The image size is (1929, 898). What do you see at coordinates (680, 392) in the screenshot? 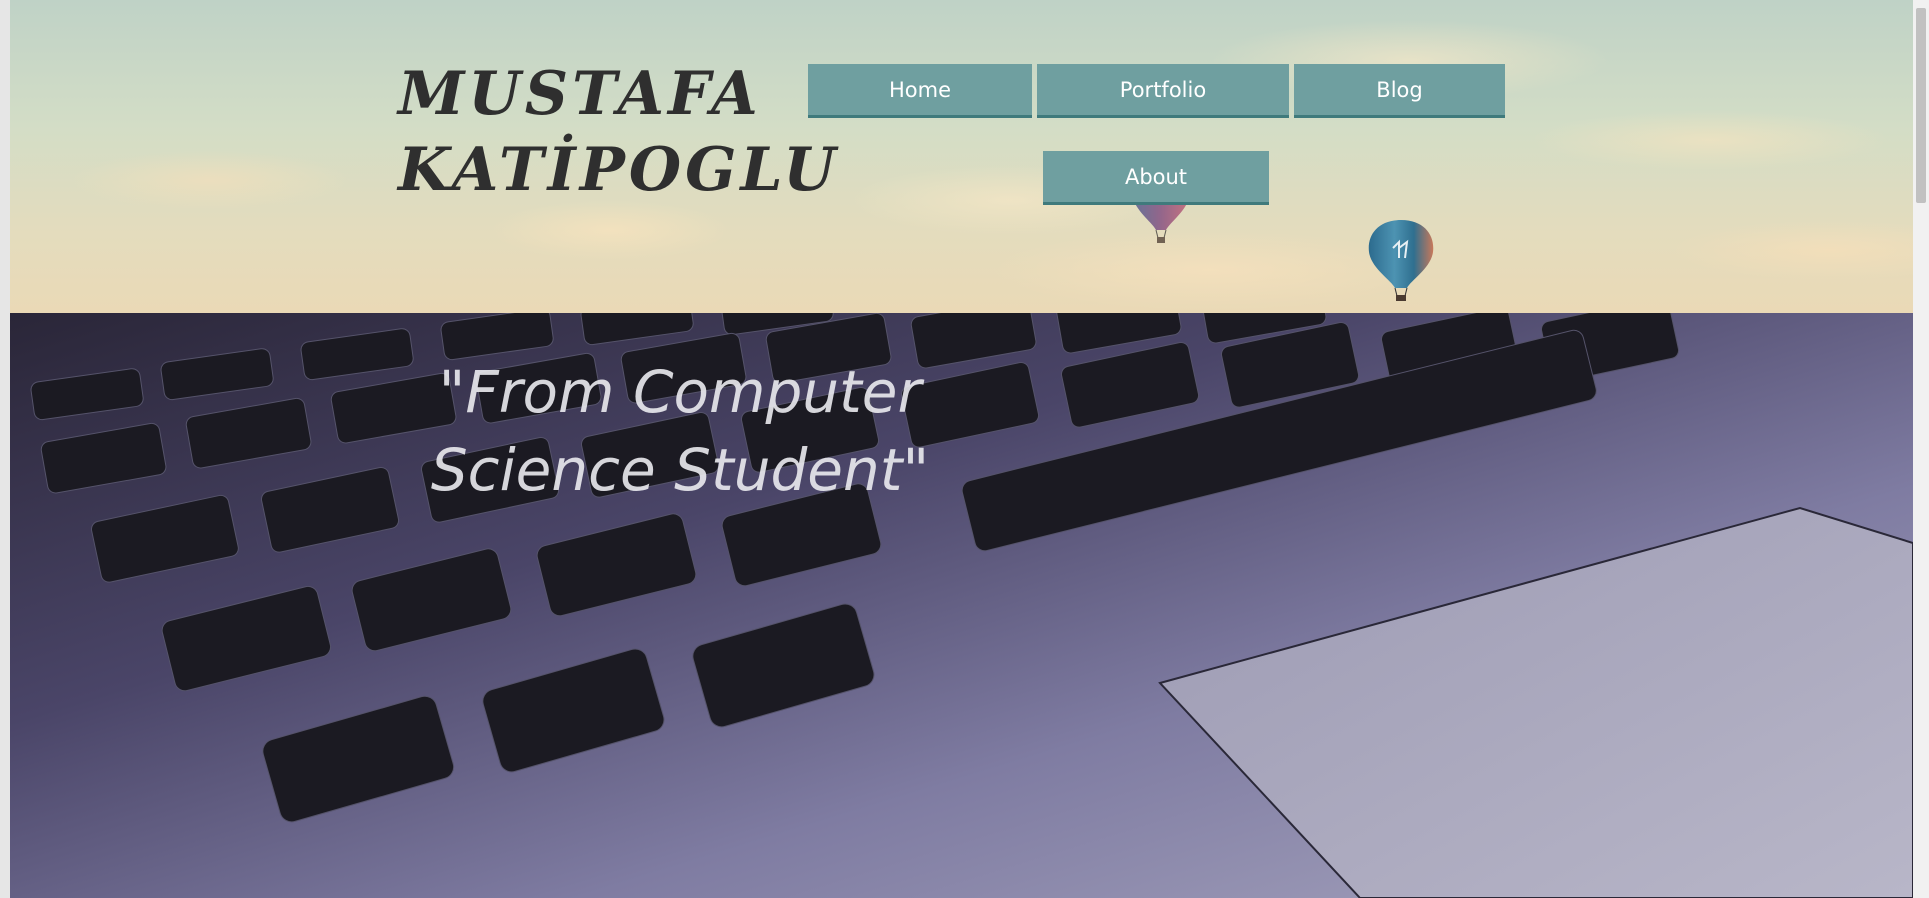
I see `hero-quote-line: "From Computer` at bounding box center [680, 392].